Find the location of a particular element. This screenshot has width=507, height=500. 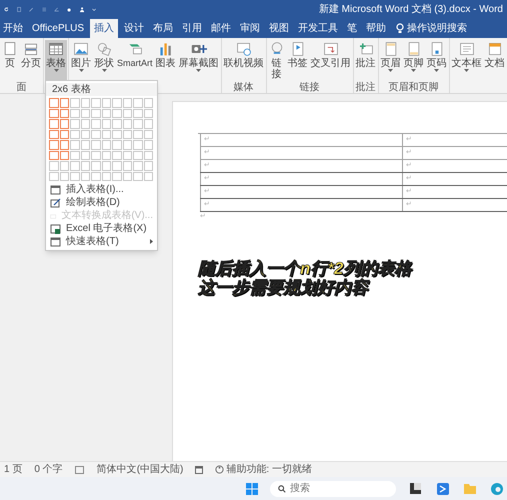

ribbon-button: 文本框 is located at coordinates (466, 60).